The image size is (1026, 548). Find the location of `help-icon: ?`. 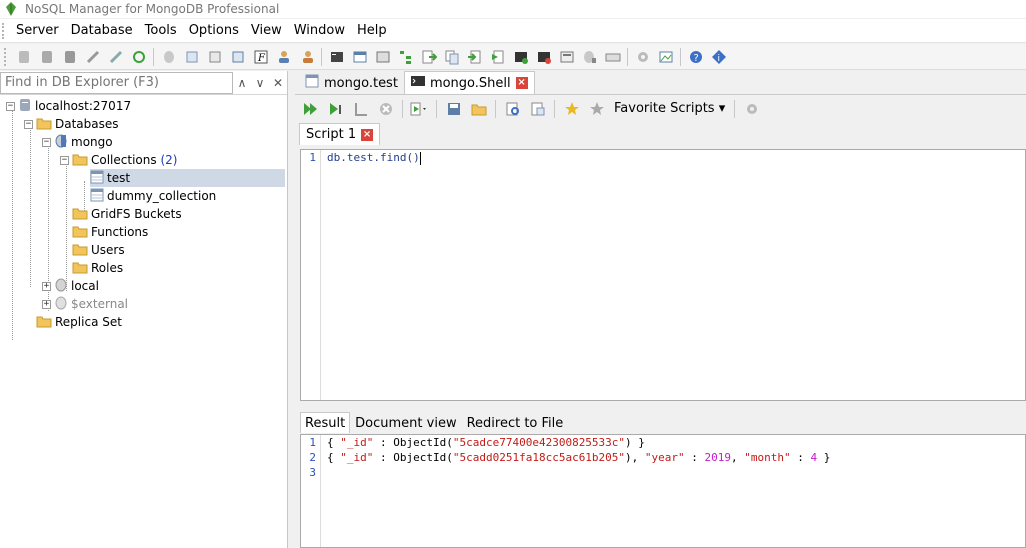

help-icon: ? is located at coordinates (695, 57).